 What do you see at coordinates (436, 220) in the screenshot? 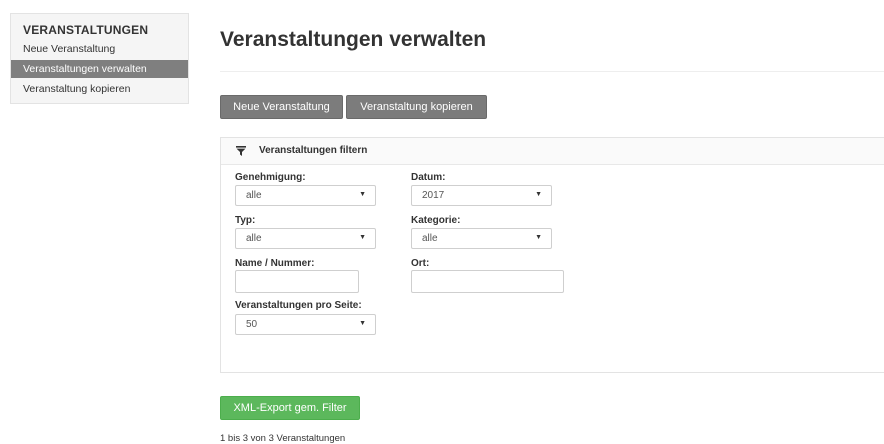
I see `kategorie-label: Kategorie:` at bounding box center [436, 220].